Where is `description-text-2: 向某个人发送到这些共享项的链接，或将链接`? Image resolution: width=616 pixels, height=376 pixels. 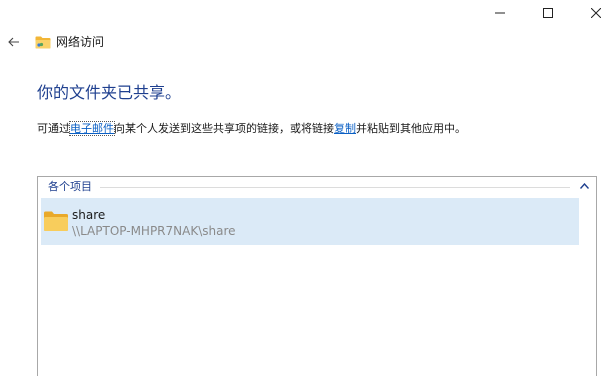
description-text-2: 向某个人发送到这些共享项的链接，或将链接 is located at coordinates (224, 128).